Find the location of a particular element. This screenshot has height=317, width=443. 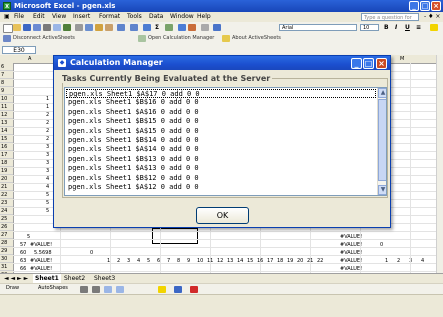

menu-file: File is located at coordinates (19, 16).